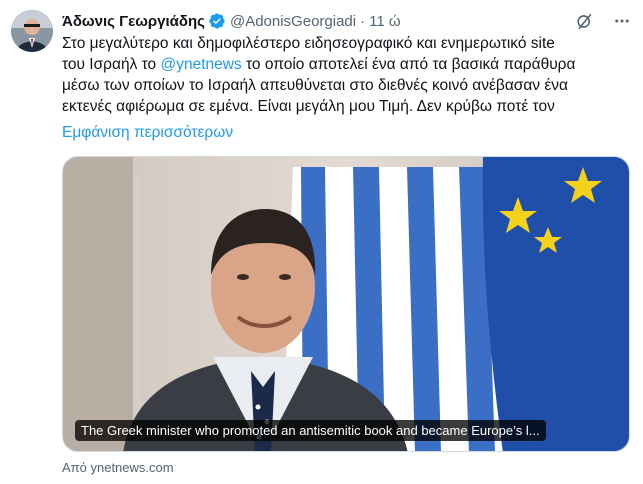 This screenshot has width=643, height=484. What do you see at coordinates (555, 304) in the screenshot?
I see `eu-flag` at bounding box center [555, 304].